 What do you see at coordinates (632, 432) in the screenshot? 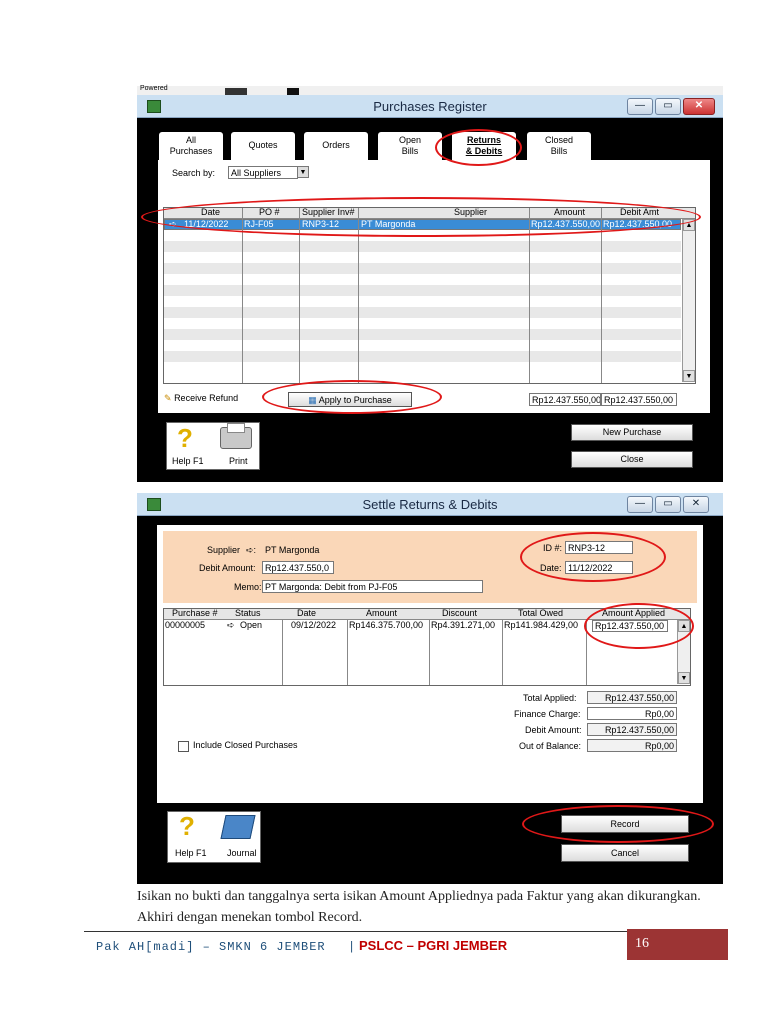
I see `new-purchase-button: New Purchase` at bounding box center [632, 432].